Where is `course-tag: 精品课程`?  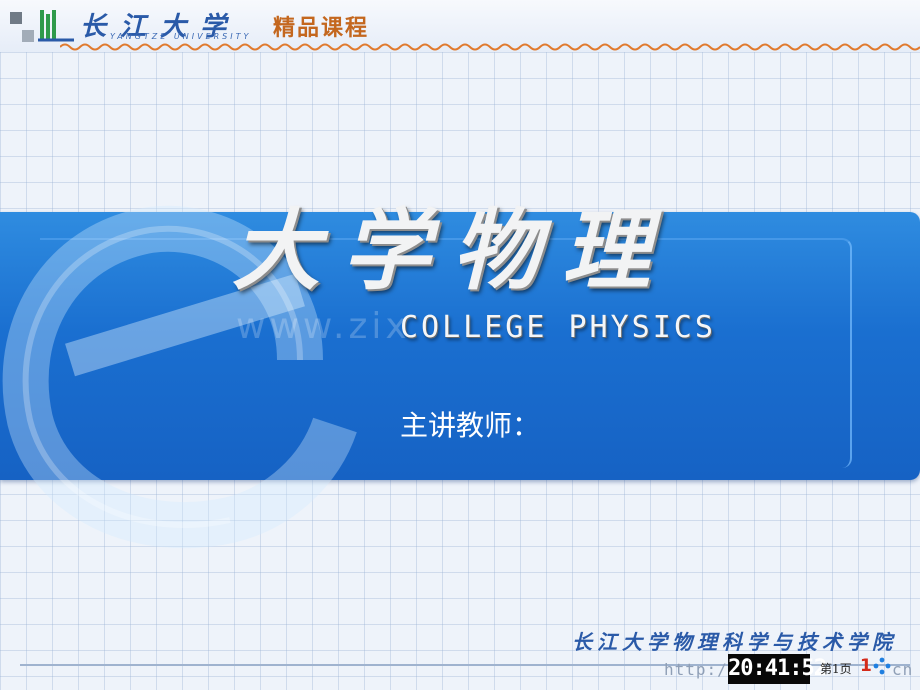 course-tag: 精品课程 is located at coordinates (321, 28).